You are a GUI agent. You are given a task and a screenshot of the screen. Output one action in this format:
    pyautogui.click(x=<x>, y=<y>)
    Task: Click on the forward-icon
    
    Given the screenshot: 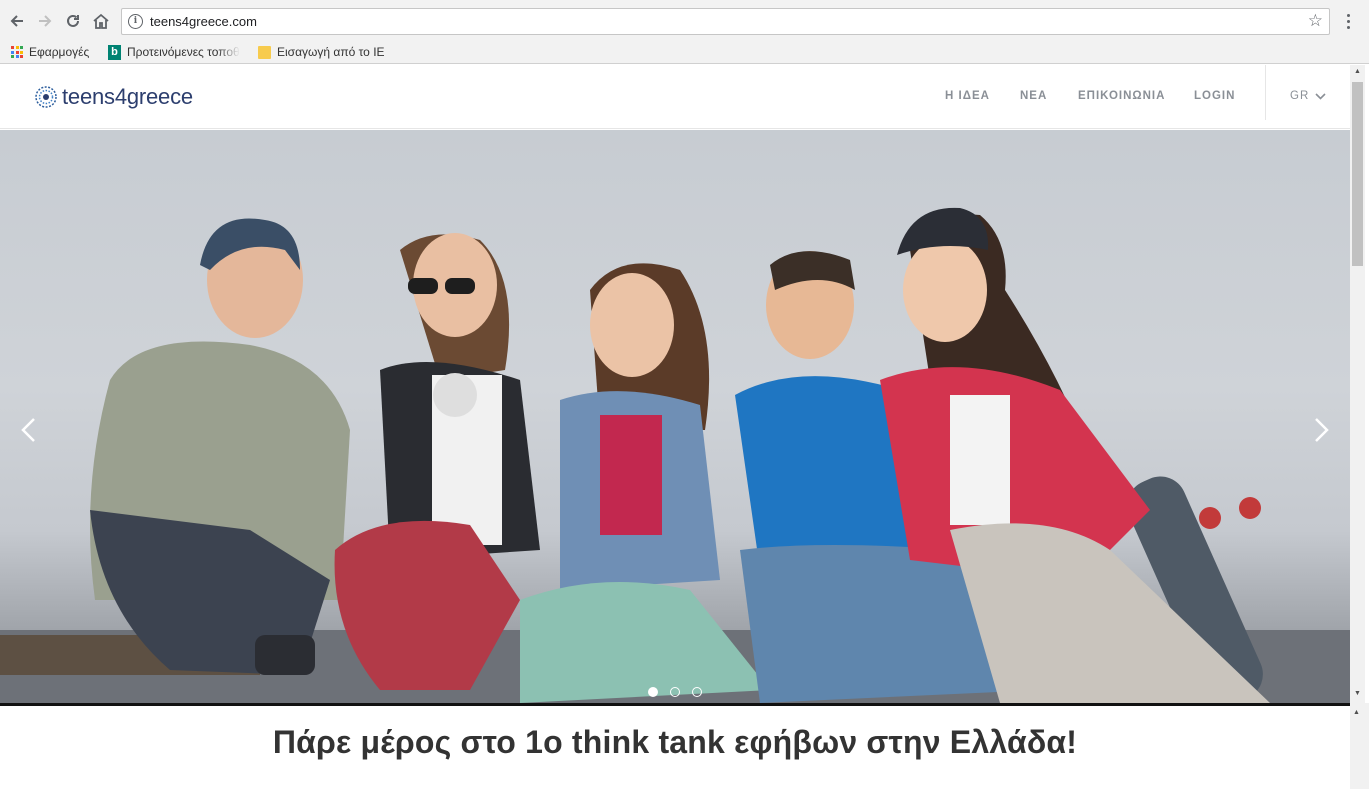 What is the action you would take?
    pyautogui.click(x=45, y=21)
    